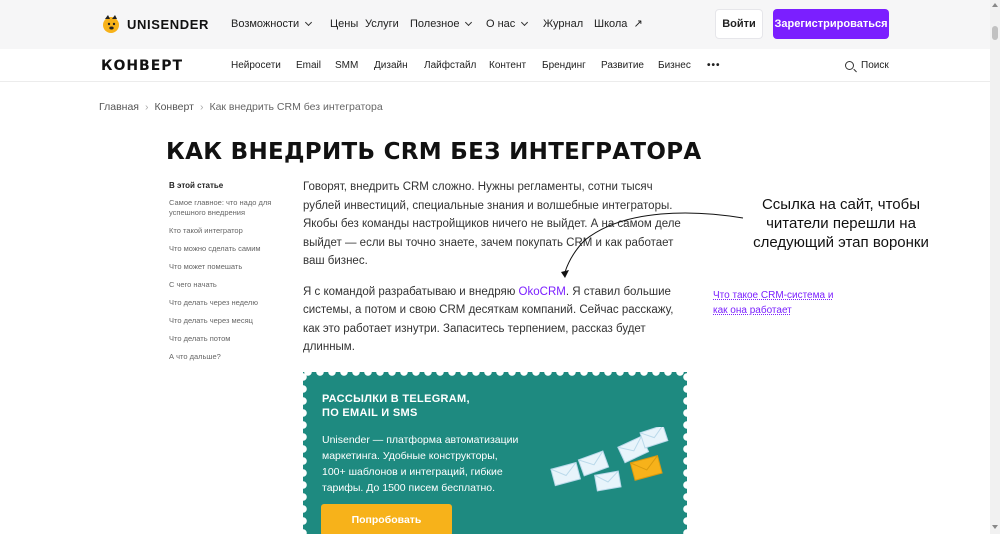  Describe the element at coordinates (849, 65) in the screenshot. I see `search-icon` at that location.